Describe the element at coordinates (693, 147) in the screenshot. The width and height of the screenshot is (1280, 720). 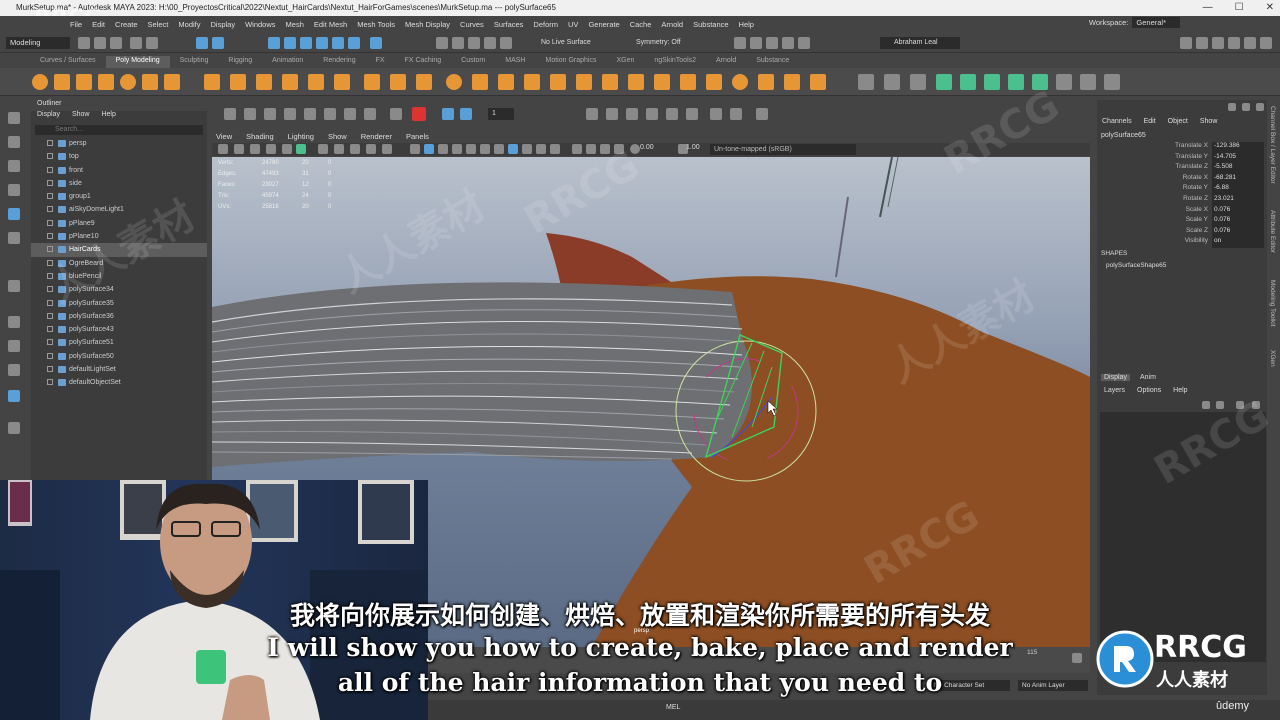
I see `gamma-field: 1.00` at that location.